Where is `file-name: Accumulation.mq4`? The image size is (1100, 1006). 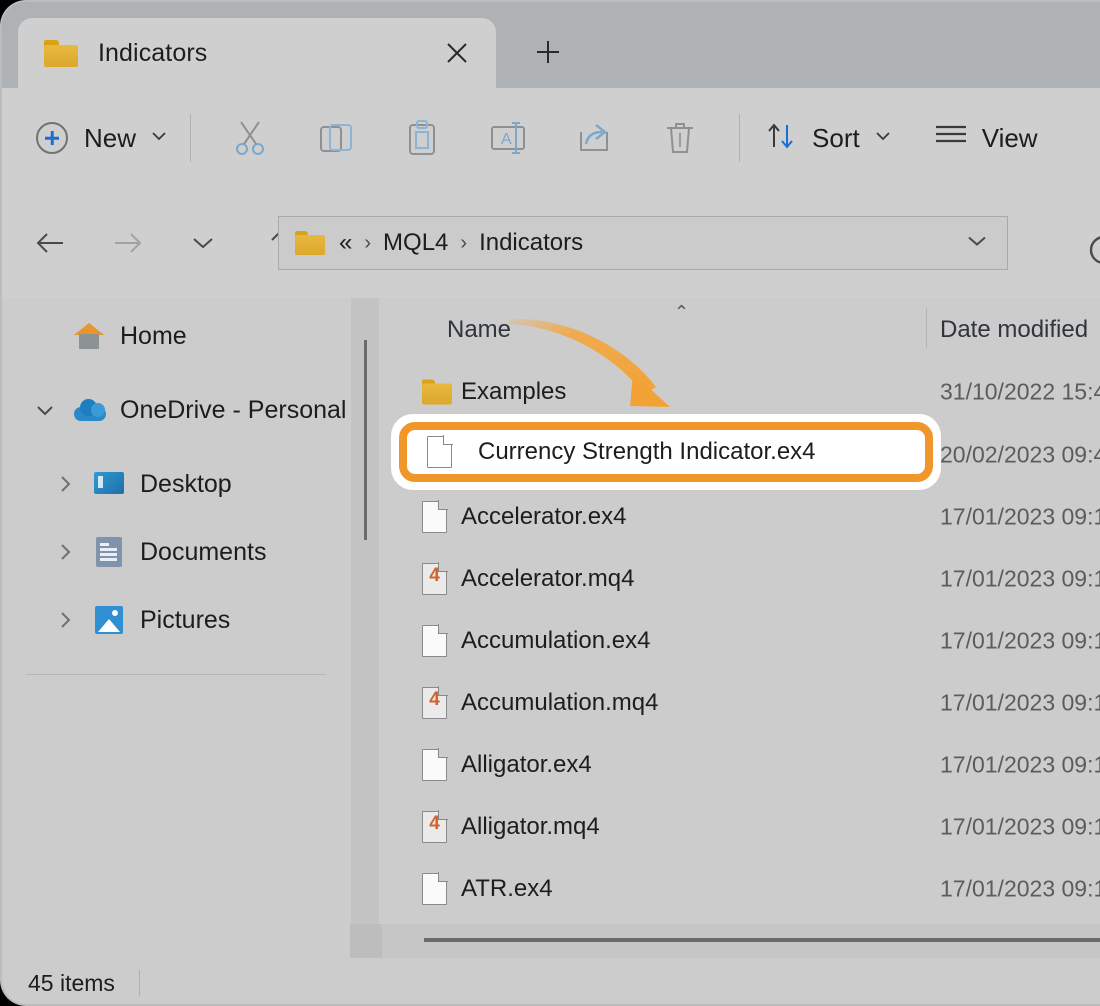 file-name: Accumulation.mq4 is located at coordinates (560, 702).